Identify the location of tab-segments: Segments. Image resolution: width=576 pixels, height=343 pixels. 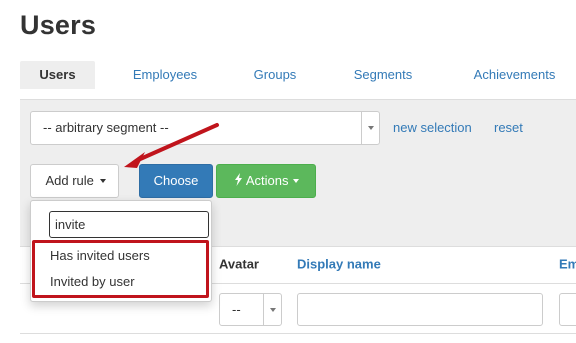
(383, 75).